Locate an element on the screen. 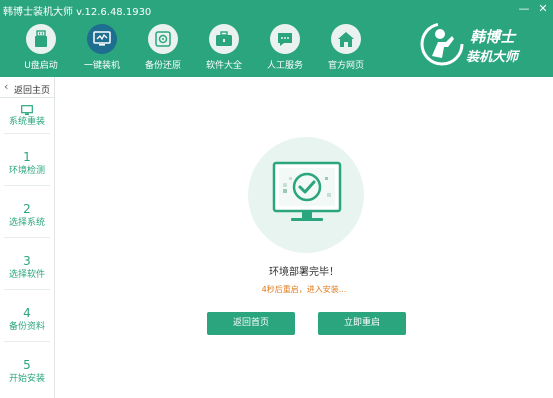 This screenshot has height=398, width=553. nav-one-click-install: 一键装机 is located at coordinates (102, 47).